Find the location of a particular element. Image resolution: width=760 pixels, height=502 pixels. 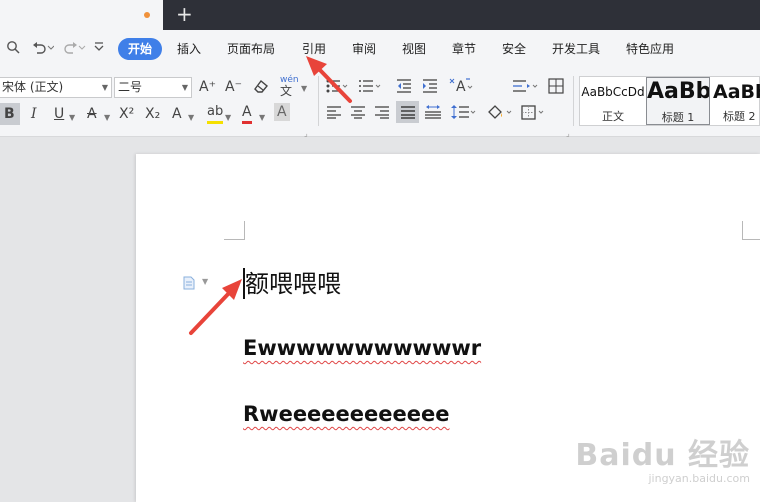

watermark-brand: Baidu 经验 is located at coordinates (662, 455).